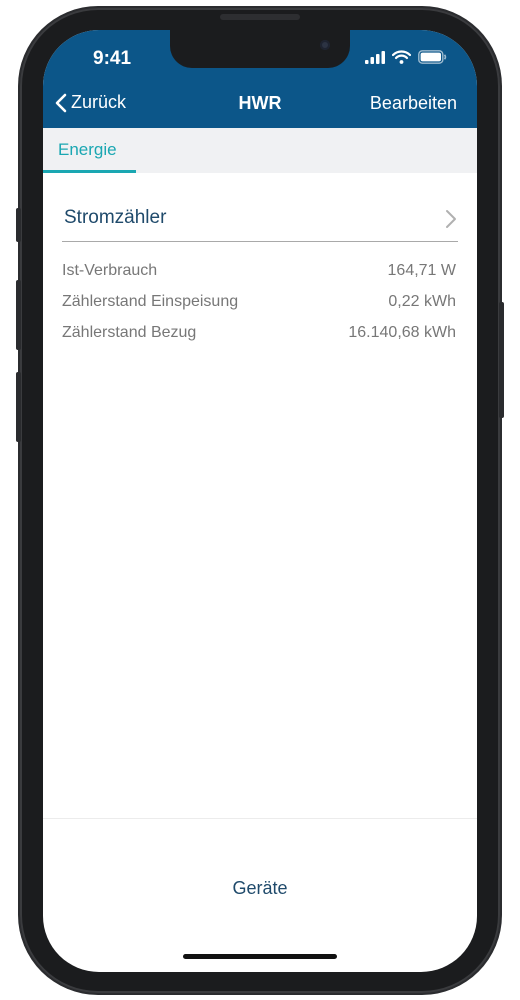 This screenshot has width=520, height=1000. Describe the element at coordinates (260, 956) in the screenshot. I see `home-indicator` at that location.